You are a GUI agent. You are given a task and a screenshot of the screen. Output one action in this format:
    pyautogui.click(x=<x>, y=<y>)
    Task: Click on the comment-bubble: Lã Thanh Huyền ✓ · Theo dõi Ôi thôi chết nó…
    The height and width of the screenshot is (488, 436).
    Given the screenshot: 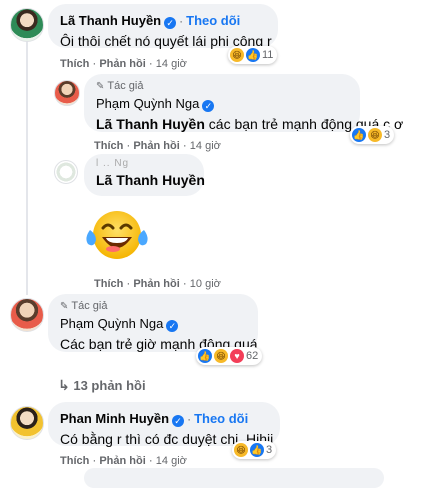 What is the action you would take?
    pyautogui.click(x=163, y=26)
    